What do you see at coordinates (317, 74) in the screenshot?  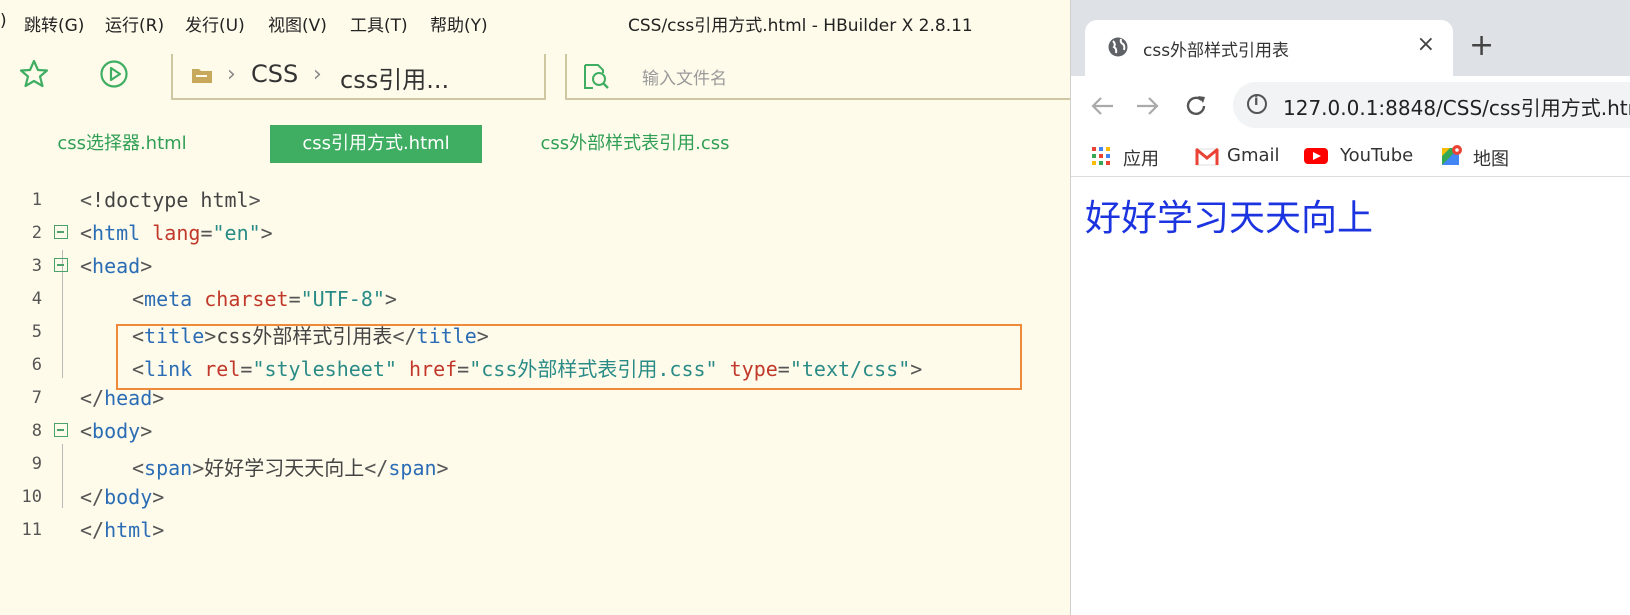 I see `chevron-right-icon: ›` at bounding box center [317, 74].